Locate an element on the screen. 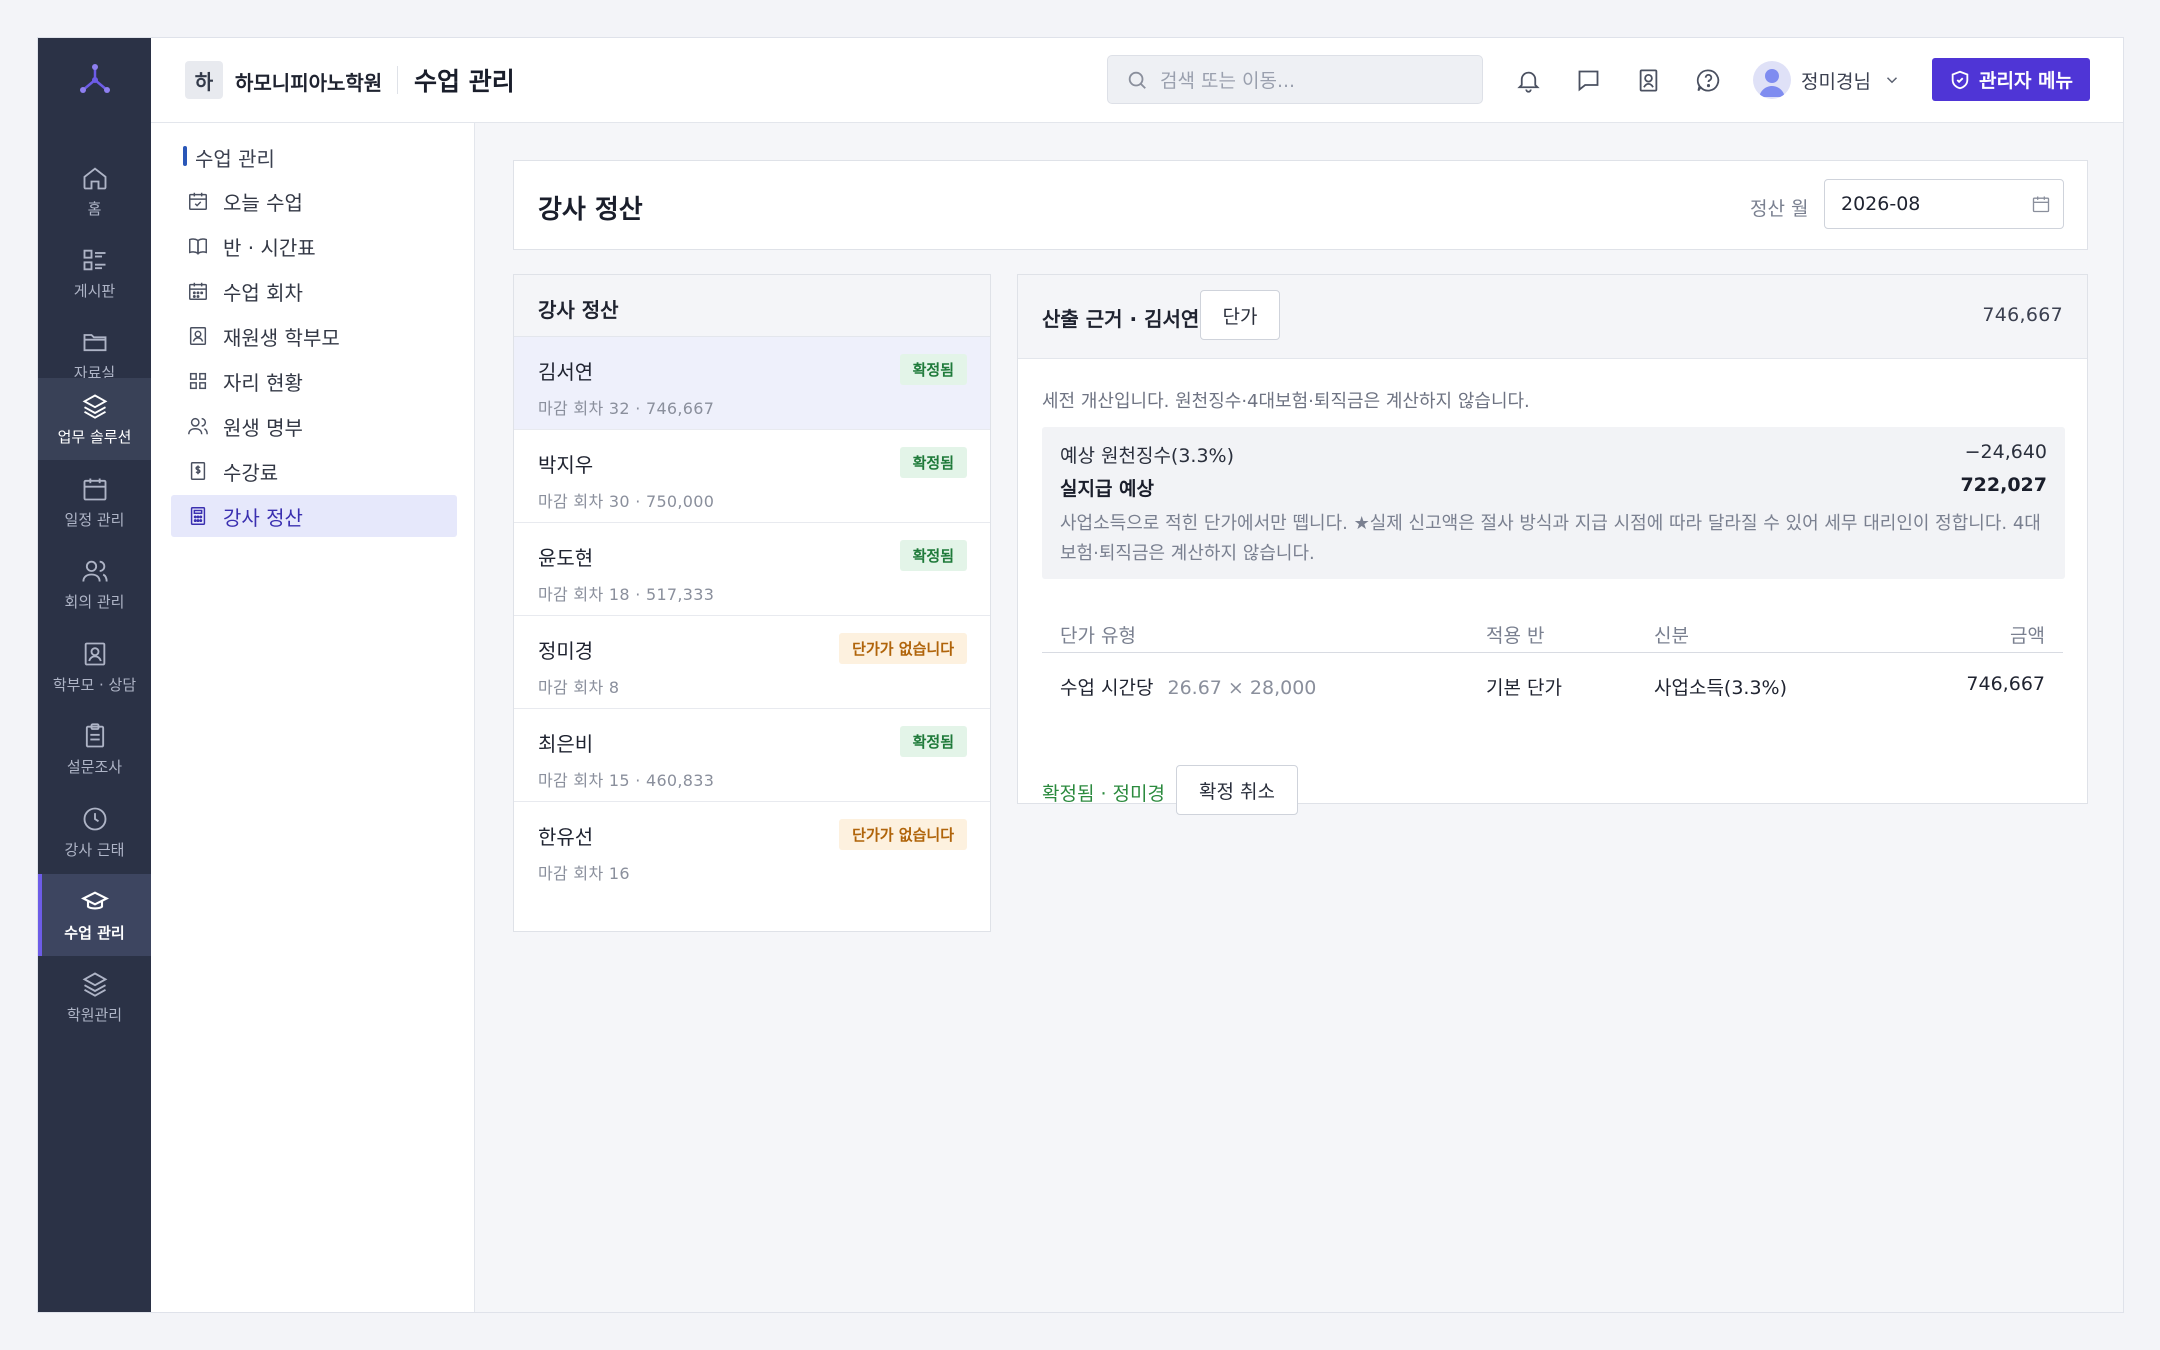 The width and height of the screenshot is (2160, 1350). status-badge: 단가가 없습니다 is located at coordinates (903, 648).